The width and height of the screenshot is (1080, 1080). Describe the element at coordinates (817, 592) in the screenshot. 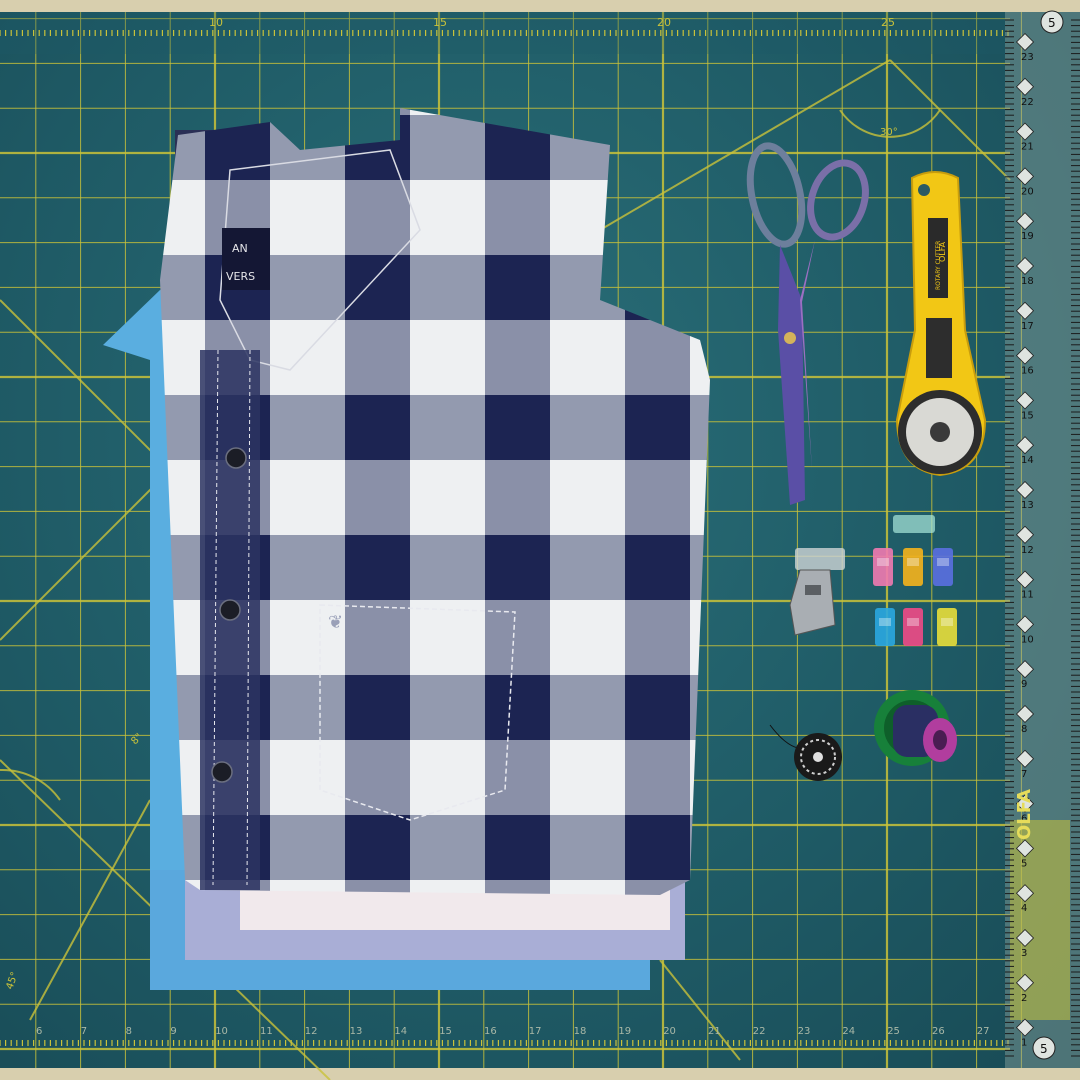

I see `presser-foot-icon` at that location.